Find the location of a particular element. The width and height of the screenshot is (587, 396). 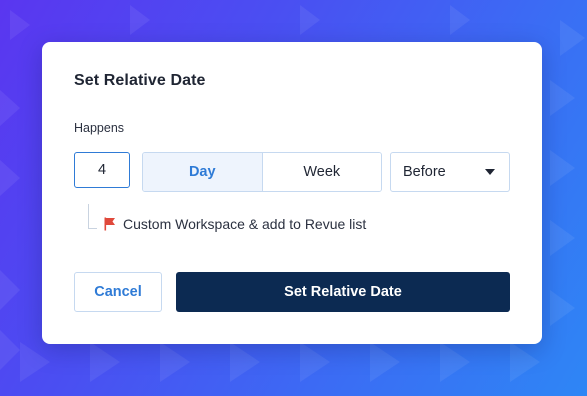

task-item: Custom Workspace & add to Revue list is located at coordinates (235, 224).